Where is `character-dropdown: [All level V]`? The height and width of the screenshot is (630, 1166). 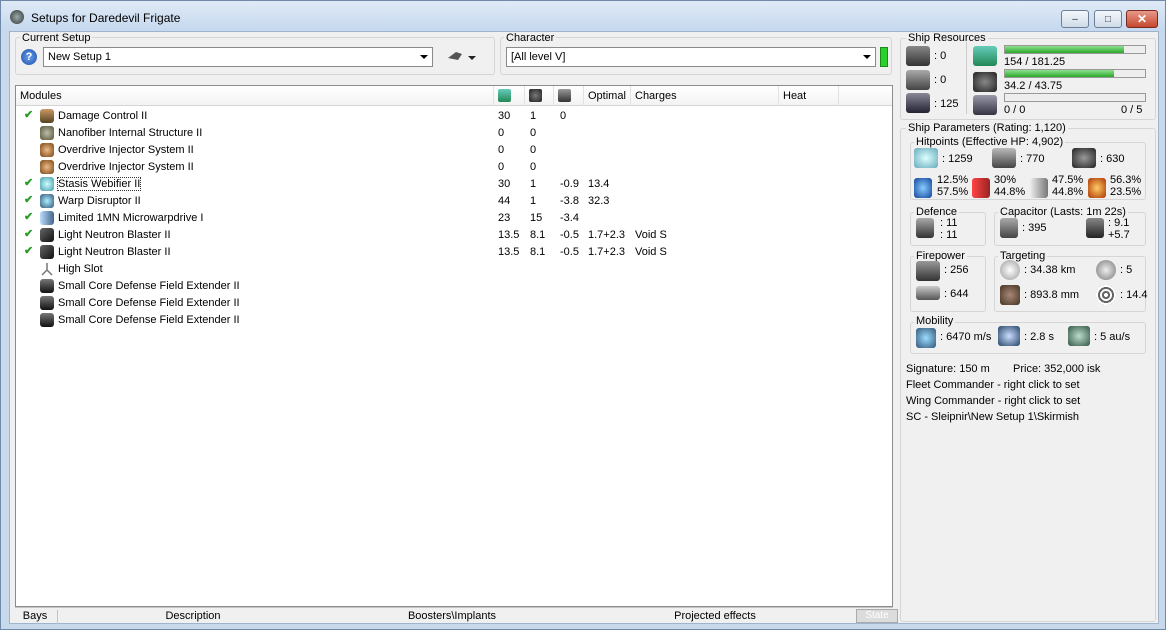
character-dropdown: [All level V] is located at coordinates (691, 57).